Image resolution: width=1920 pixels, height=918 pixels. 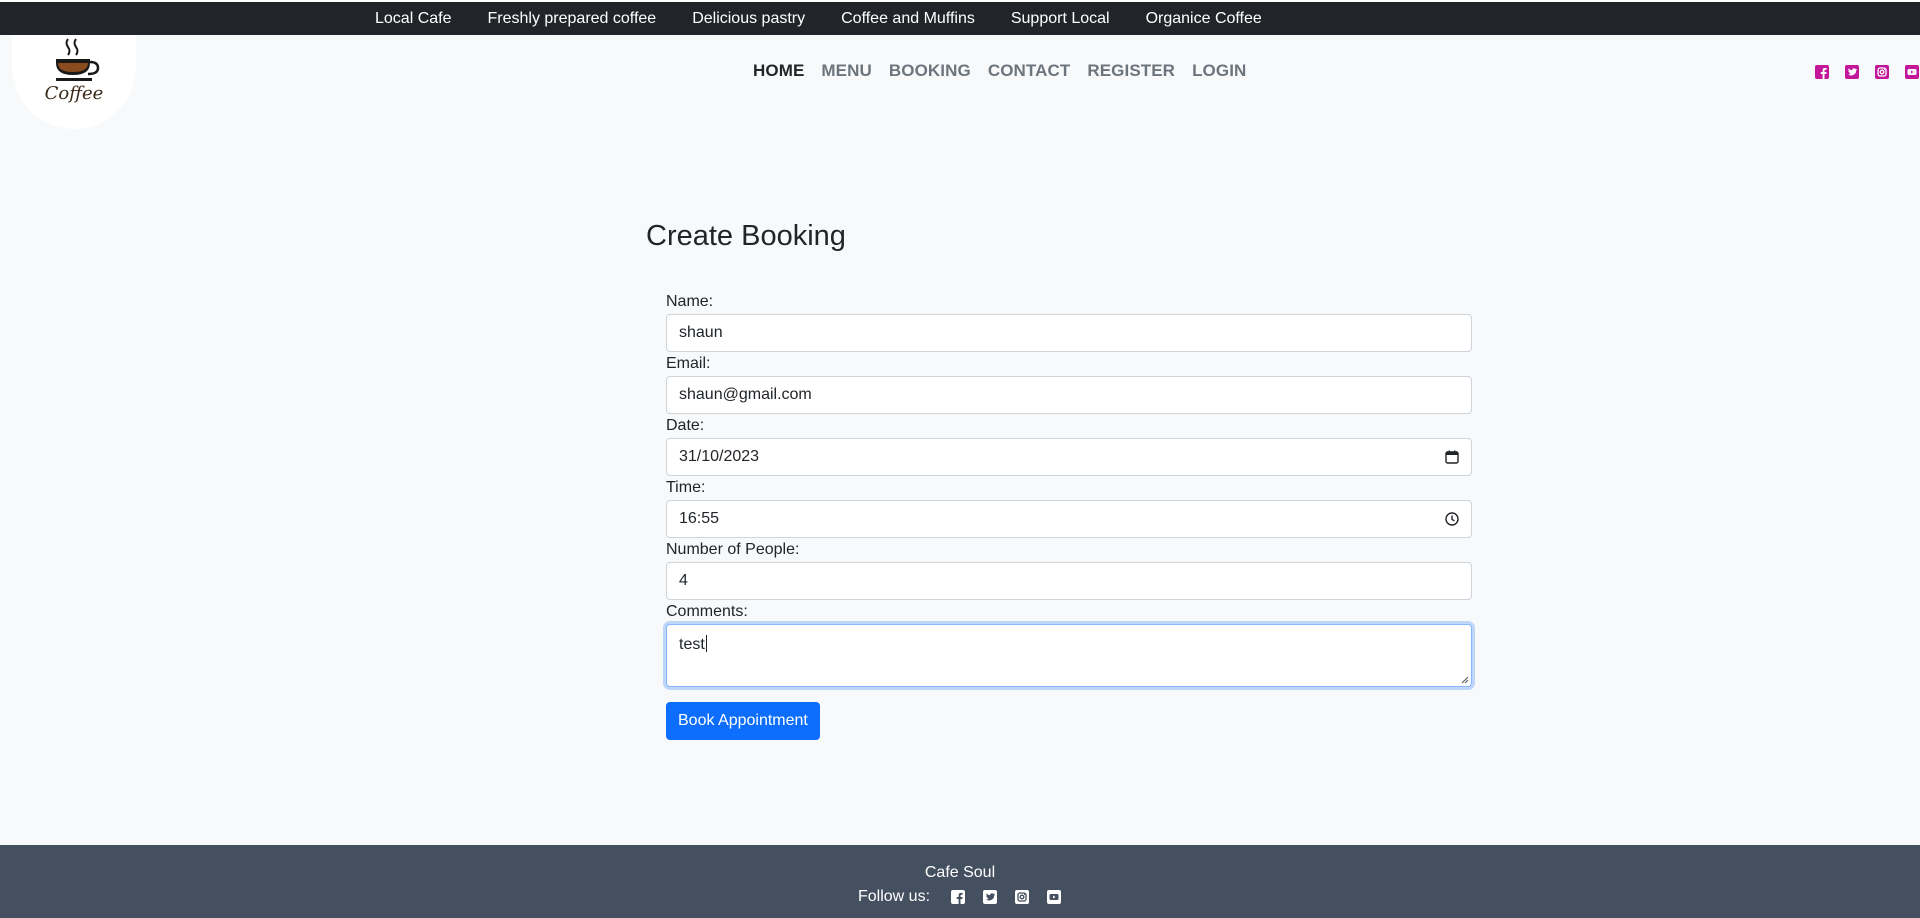 What do you see at coordinates (743, 721) in the screenshot?
I see `book-appointment-button: Book Appointment` at bounding box center [743, 721].